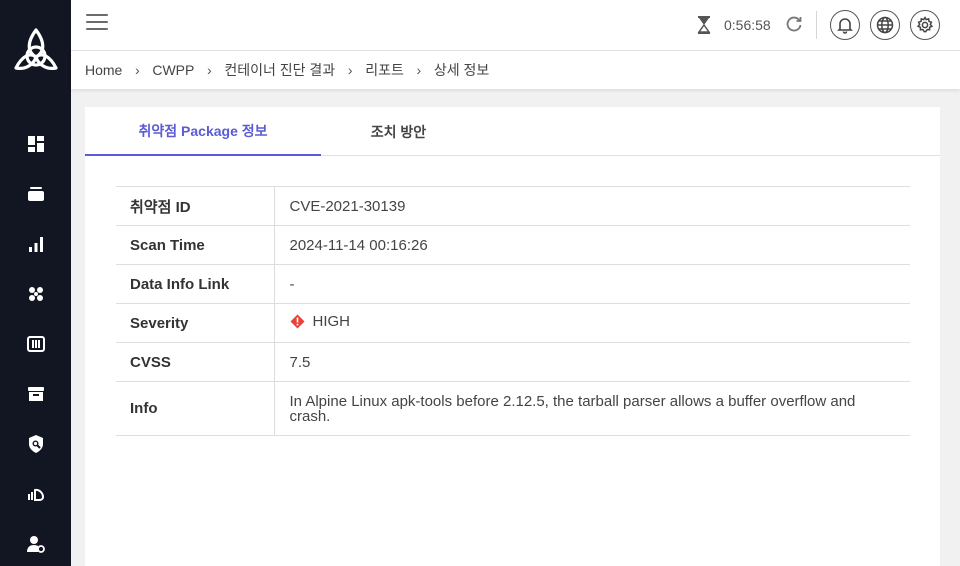 The image size is (960, 566). Describe the element at coordinates (103, 70) in the screenshot. I see `breadcrumb-home: Home` at that location.